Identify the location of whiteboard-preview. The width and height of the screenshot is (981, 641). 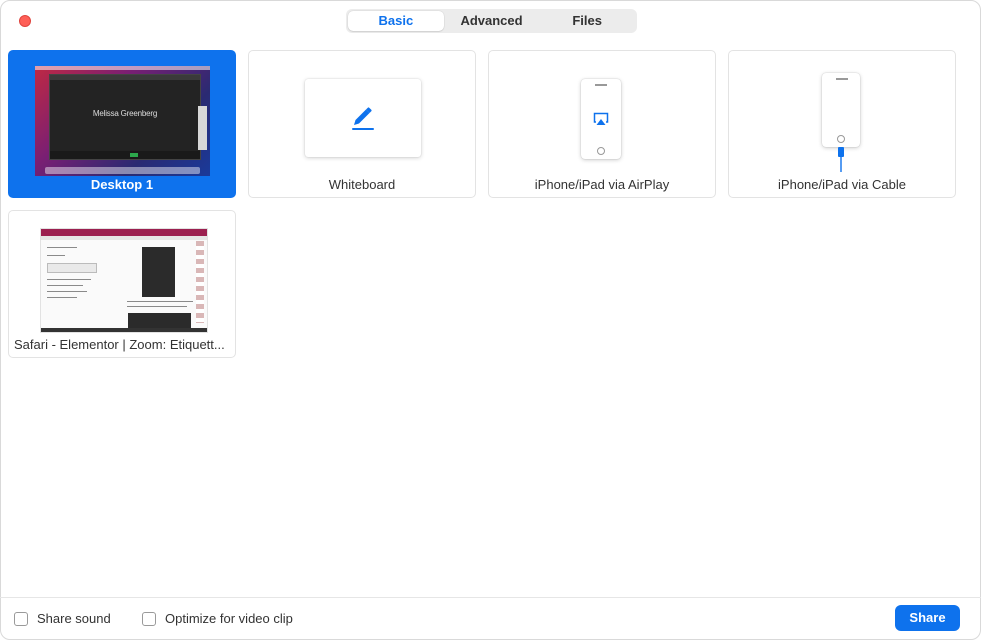
(363, 118).